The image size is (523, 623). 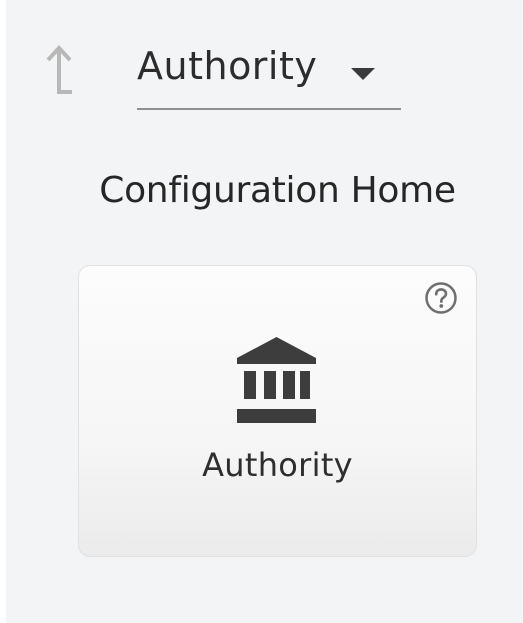 I want to click on page-title: Configuration Home, so click(x=277, y=190).